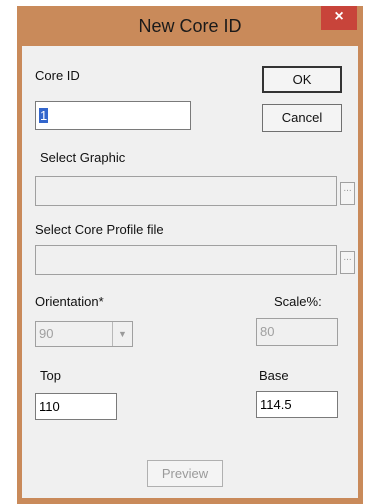 The image size is (380, 504). I want to click on orientation-select: 90 ▼, so click(84, 334).